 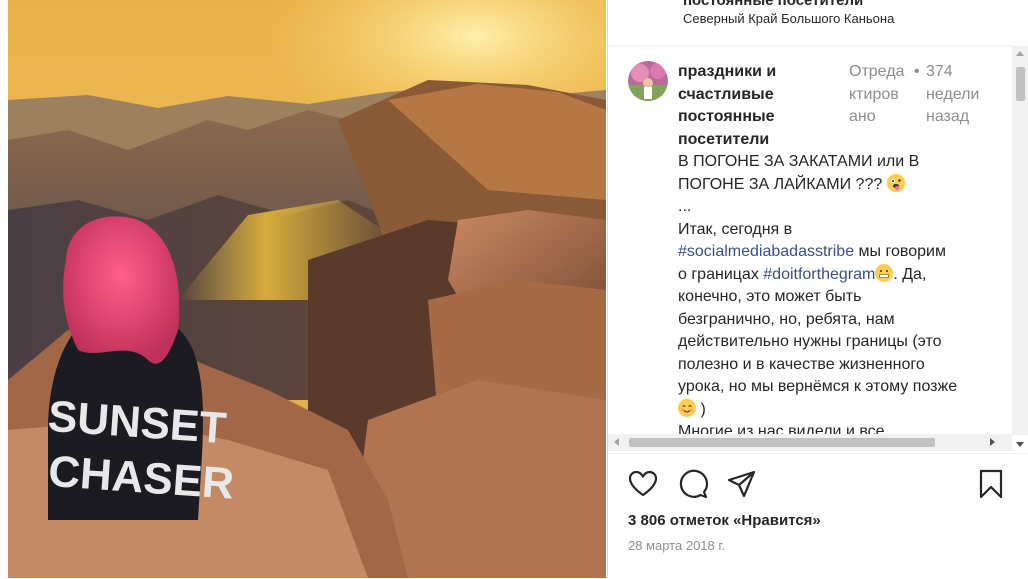 I want to click on comment-time: 374 недели назад, so click(x=957, y=95).